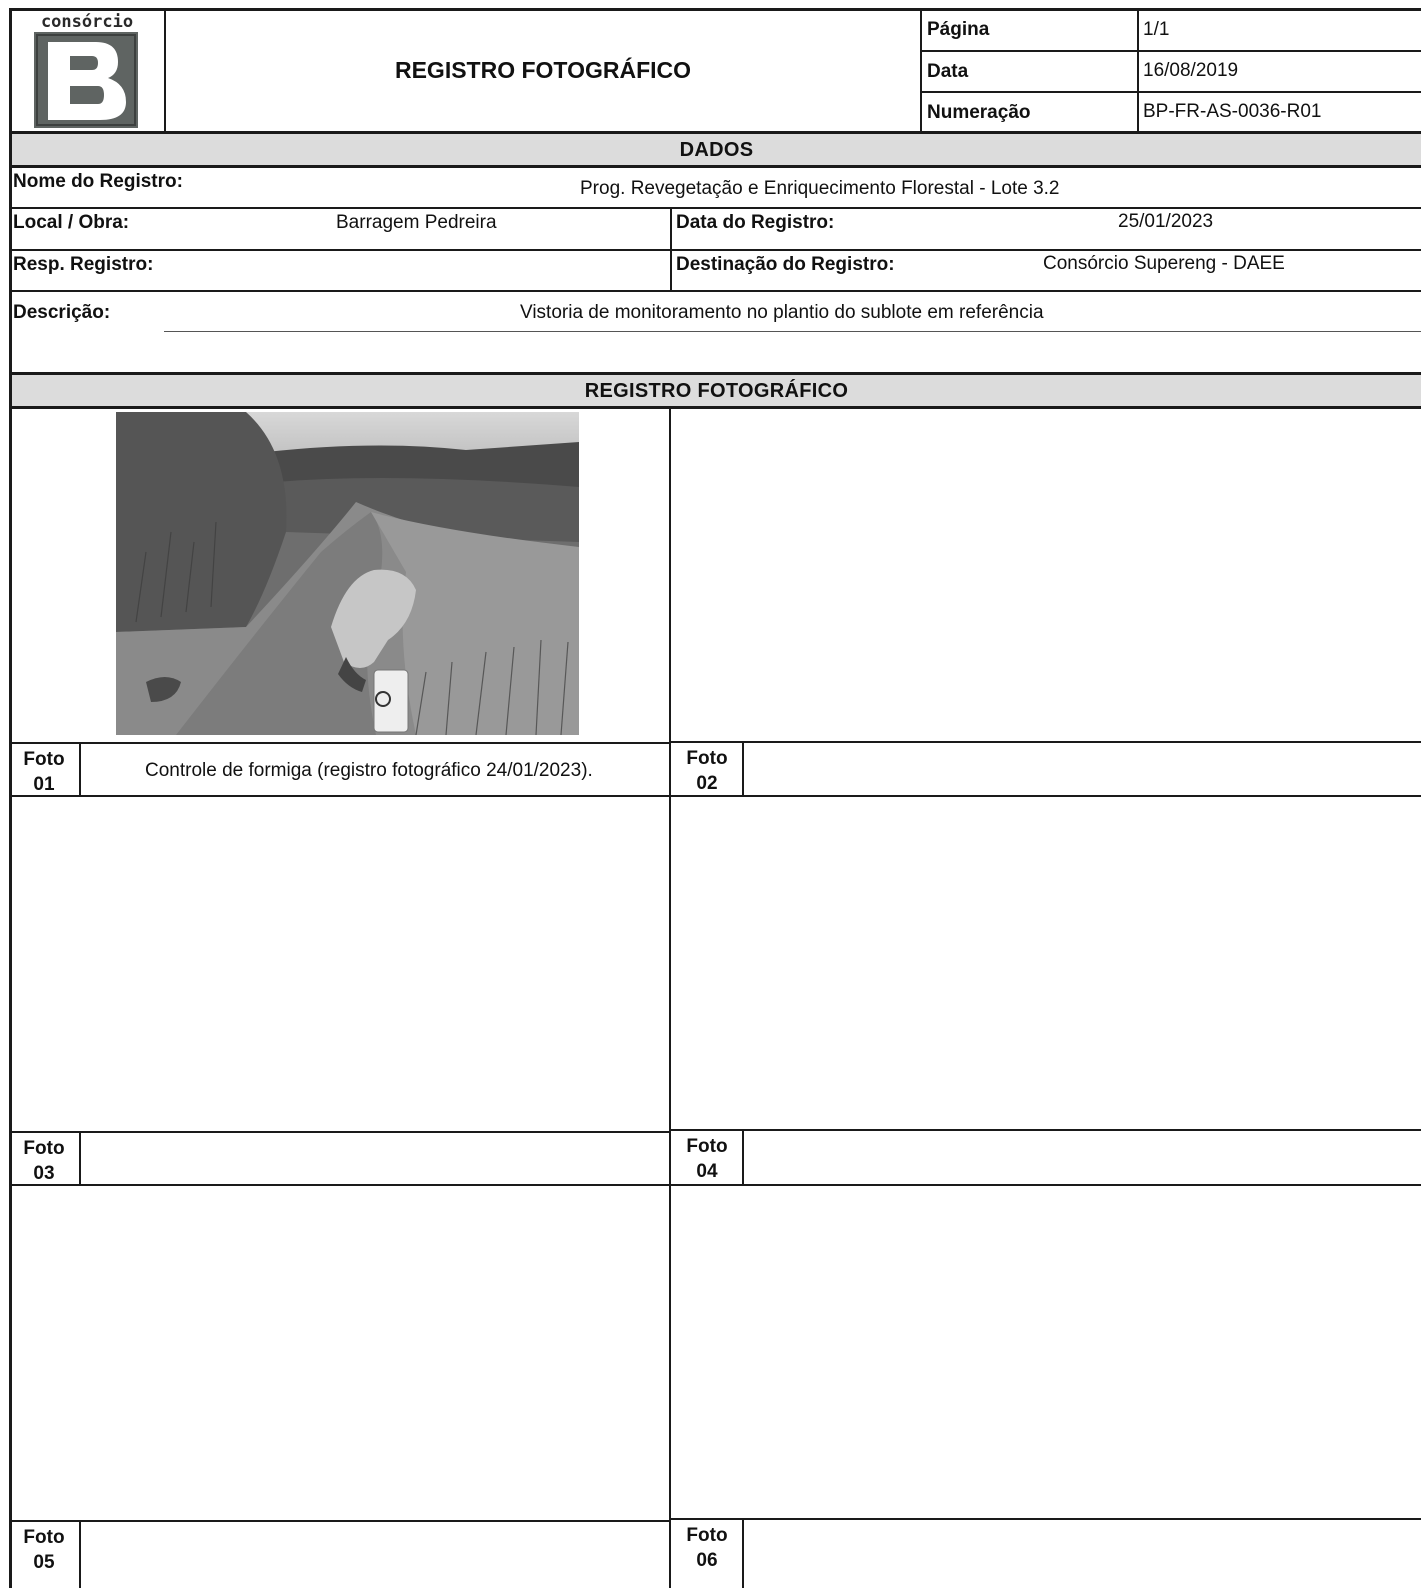  What do you see at coordinates (83, 264) in the screenshot?
I see `resp-registro-label: Resp. Registro:` at bounding box center [83, 264].